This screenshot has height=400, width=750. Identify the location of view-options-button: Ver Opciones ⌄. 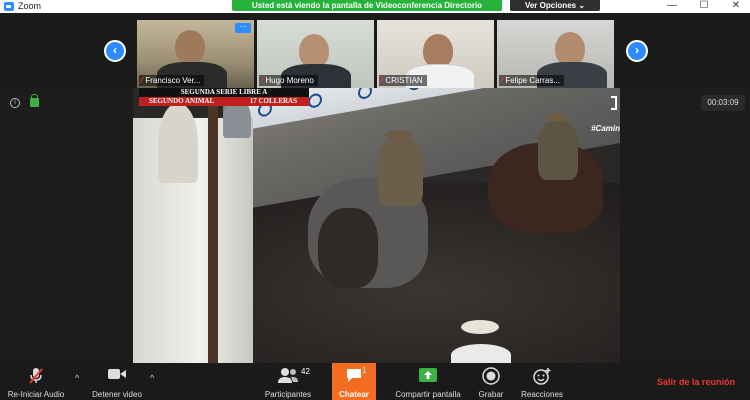
(555, 5).